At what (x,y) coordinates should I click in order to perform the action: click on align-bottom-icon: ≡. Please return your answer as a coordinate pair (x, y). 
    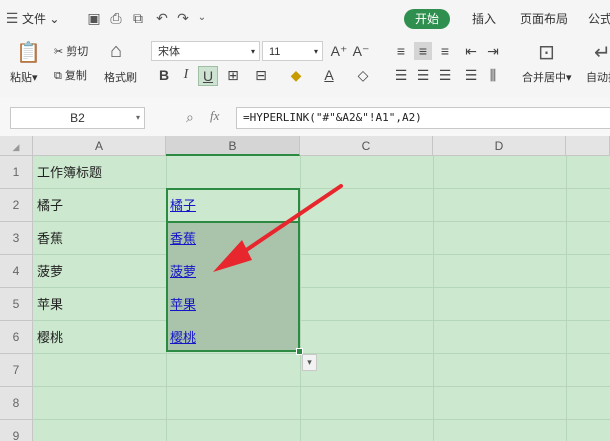
    Looking at the image, I should click on (445, 51).